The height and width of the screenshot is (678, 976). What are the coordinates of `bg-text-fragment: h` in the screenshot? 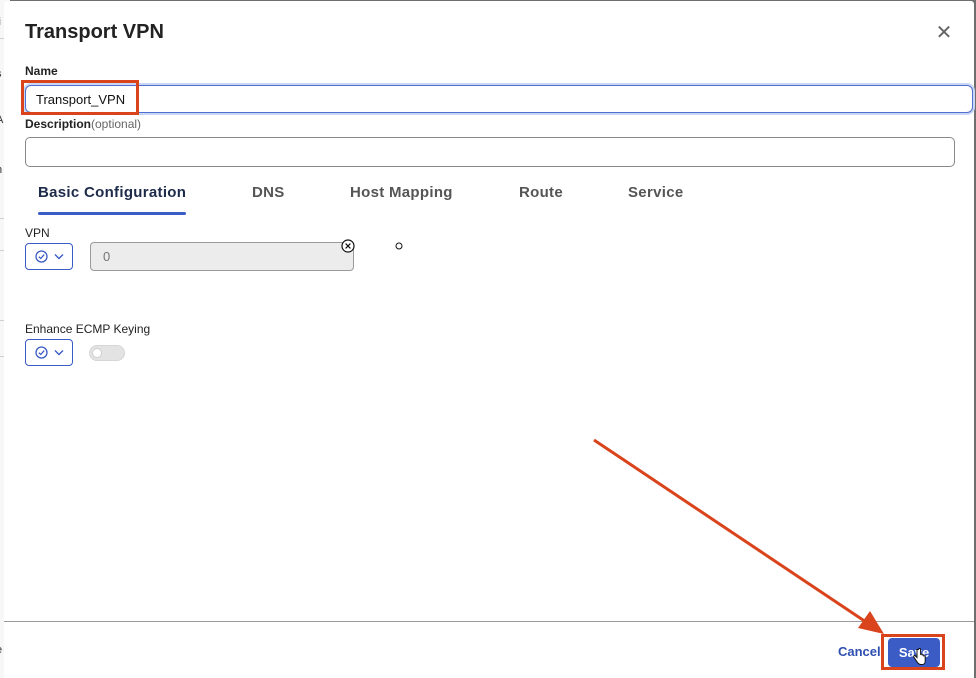 It's located at (1, 170).